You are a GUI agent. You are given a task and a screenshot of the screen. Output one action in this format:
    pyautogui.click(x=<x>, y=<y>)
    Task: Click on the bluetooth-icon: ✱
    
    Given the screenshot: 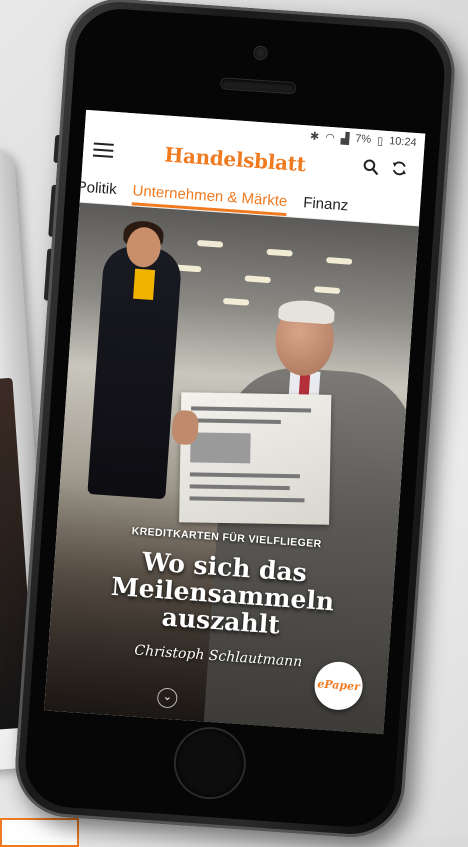 What is the action you would take?
    pyautogui.click(x=314, y=136)
    